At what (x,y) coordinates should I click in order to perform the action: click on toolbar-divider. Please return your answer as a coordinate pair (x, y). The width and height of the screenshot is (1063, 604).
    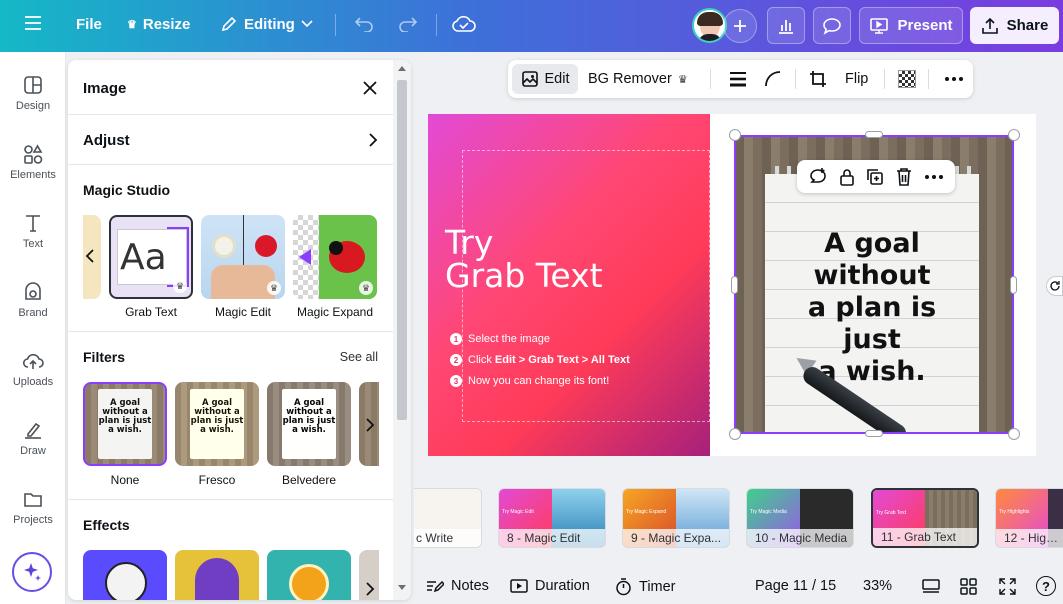
    Looking at the image, I should click on (436, 25).